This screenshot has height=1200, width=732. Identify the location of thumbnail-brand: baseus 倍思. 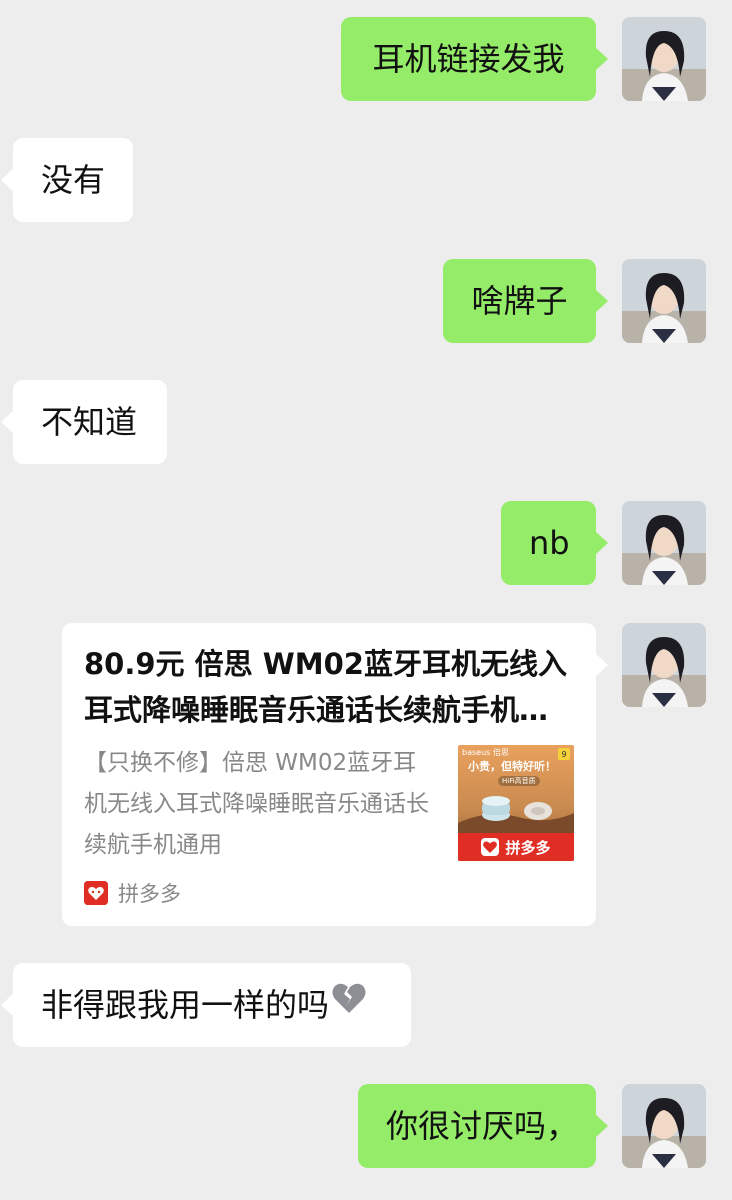
(485, 752).